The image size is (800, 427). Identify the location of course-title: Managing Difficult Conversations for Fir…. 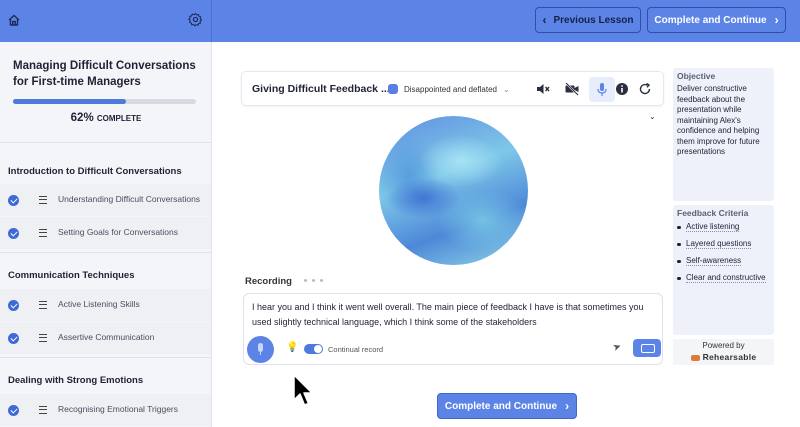
(104, 74).